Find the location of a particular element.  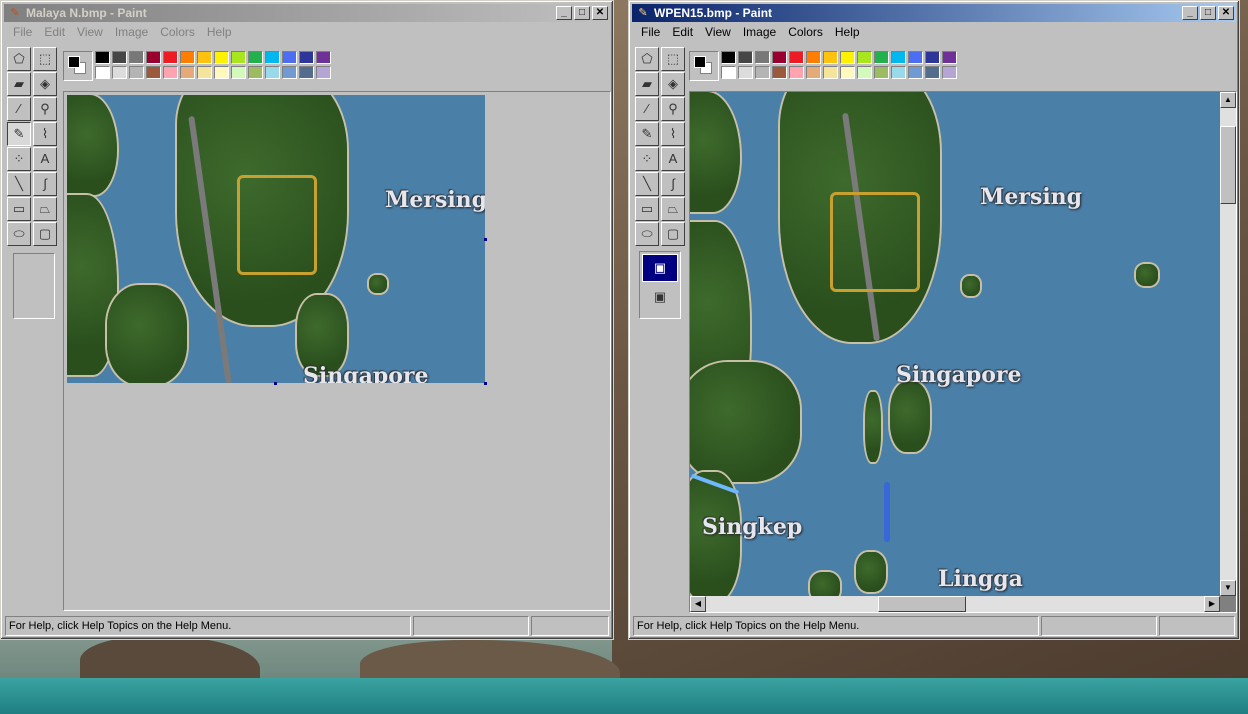

opaque-selection-option: ▣ is located at coordinates (660, 268).